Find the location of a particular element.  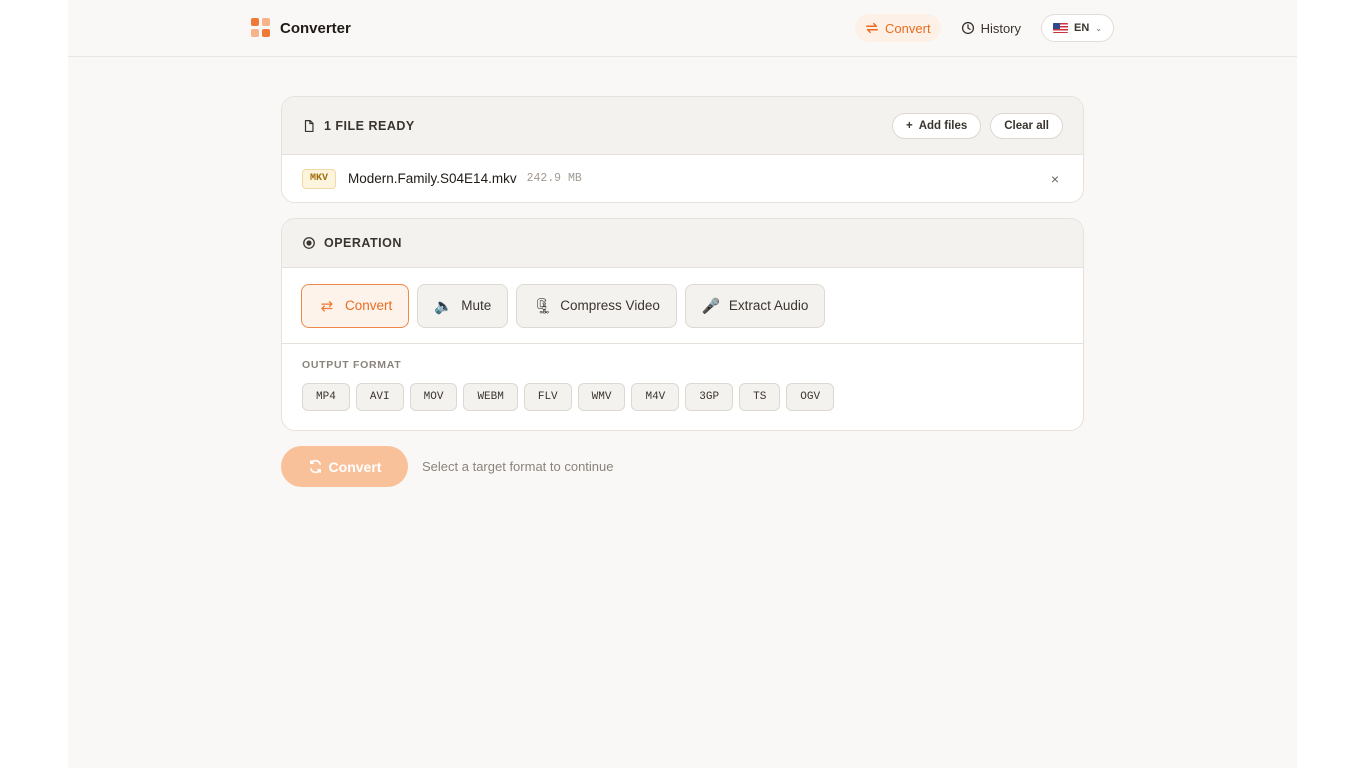

format-flv: FLV is located at coordinates (547, 397).